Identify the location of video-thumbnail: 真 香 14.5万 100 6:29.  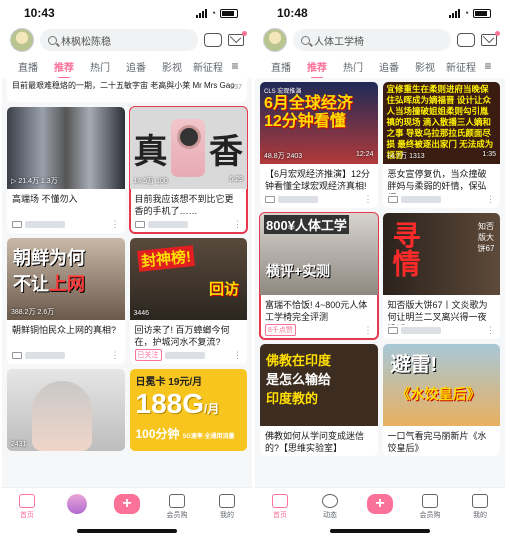
(188, 148).